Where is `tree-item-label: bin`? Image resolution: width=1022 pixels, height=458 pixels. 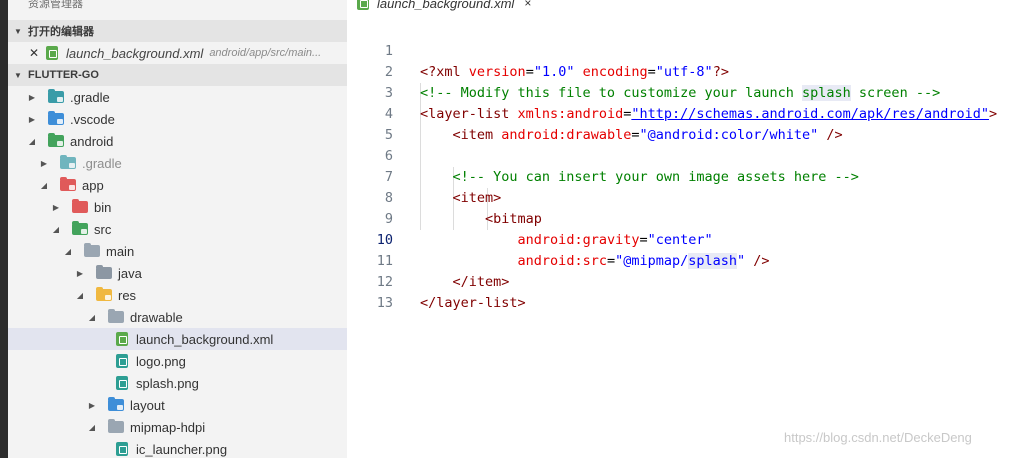
tree-item-label: bin is located at coordinates (103, 207).